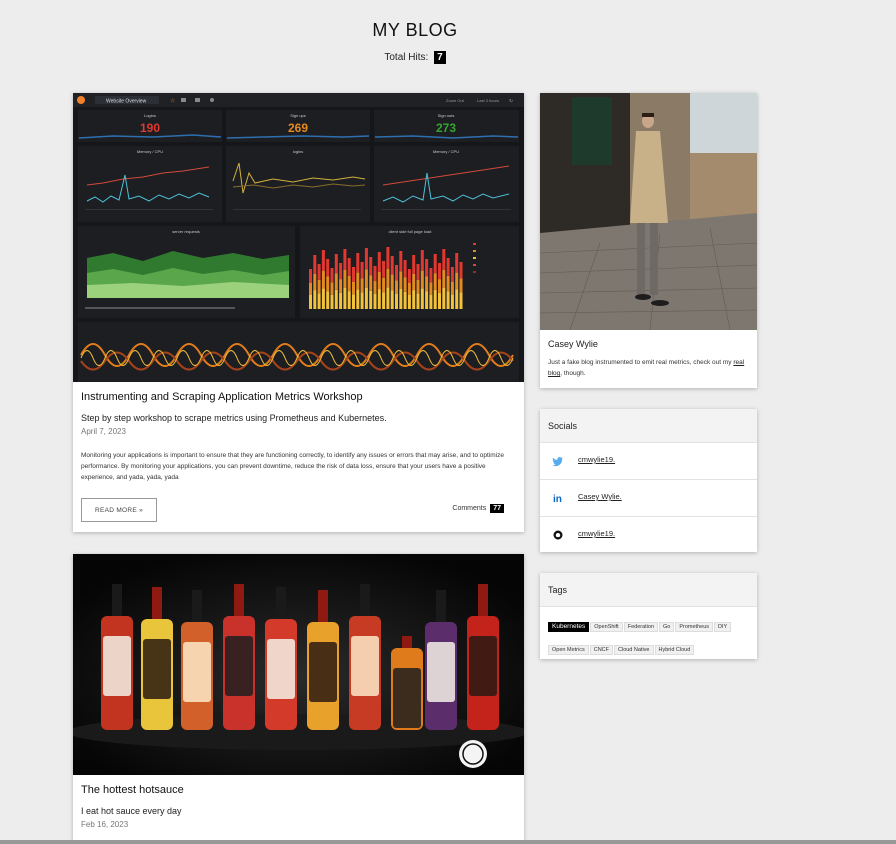 The height and width of the screenshot is (844, 896). Describe the element at coordinates (103, 431) in the screenshot. I see `post-date: April 7, 2023` at that location.